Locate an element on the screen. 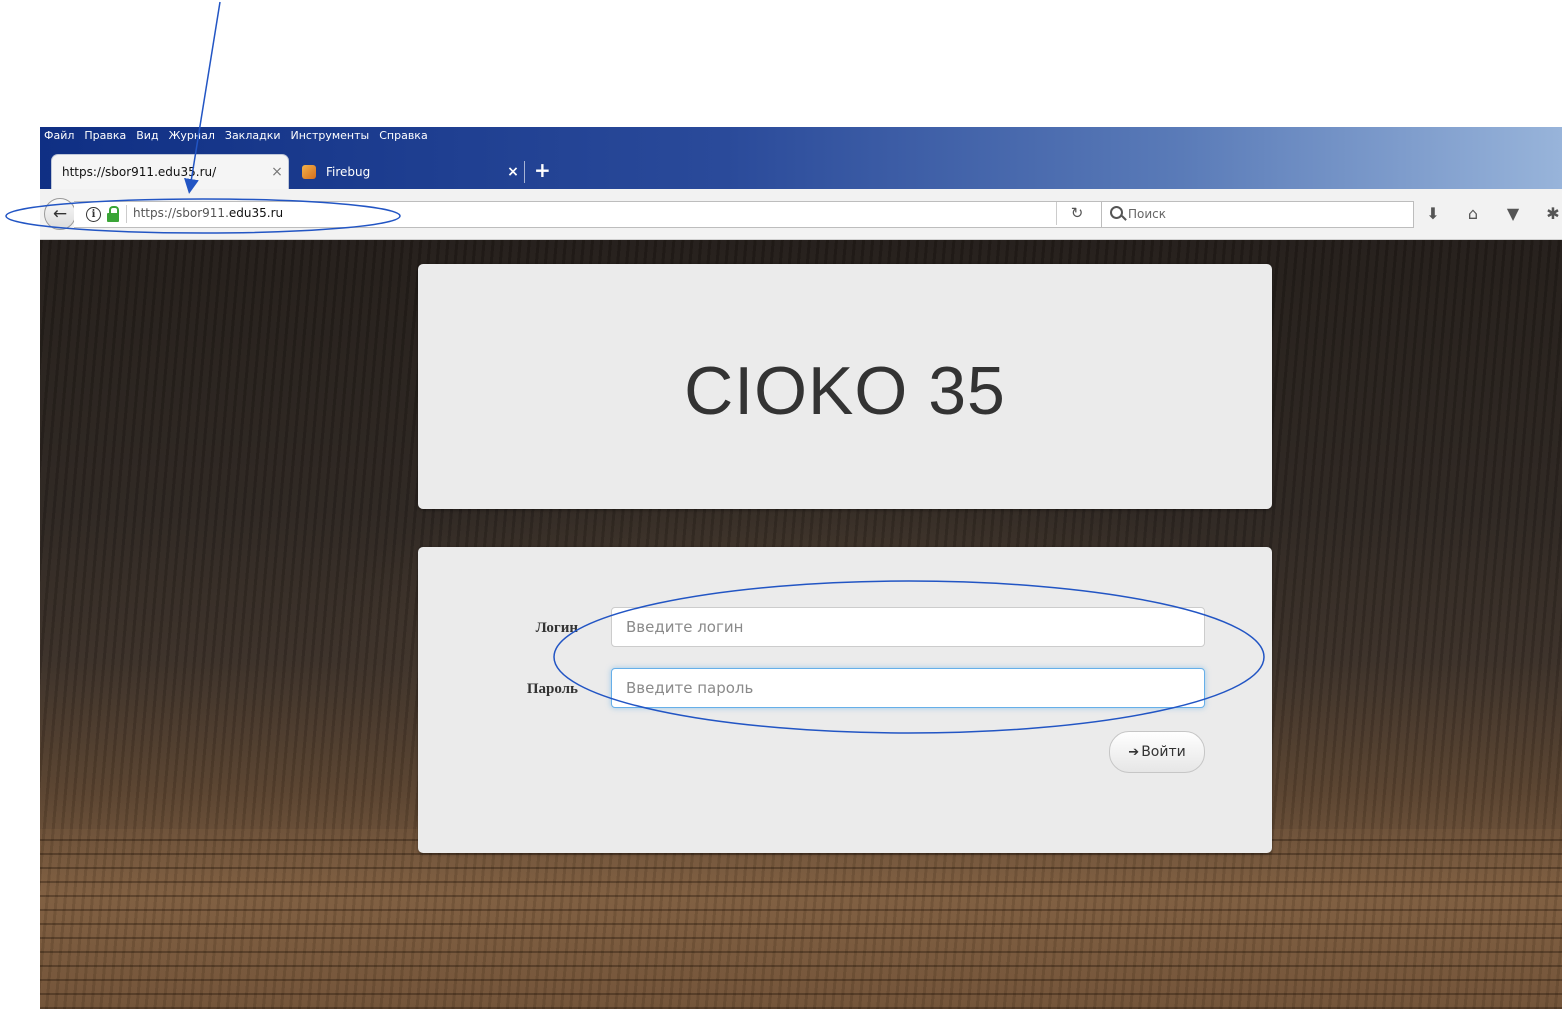  login-button: ➔ Войти is located at coordinates (1157, 752).